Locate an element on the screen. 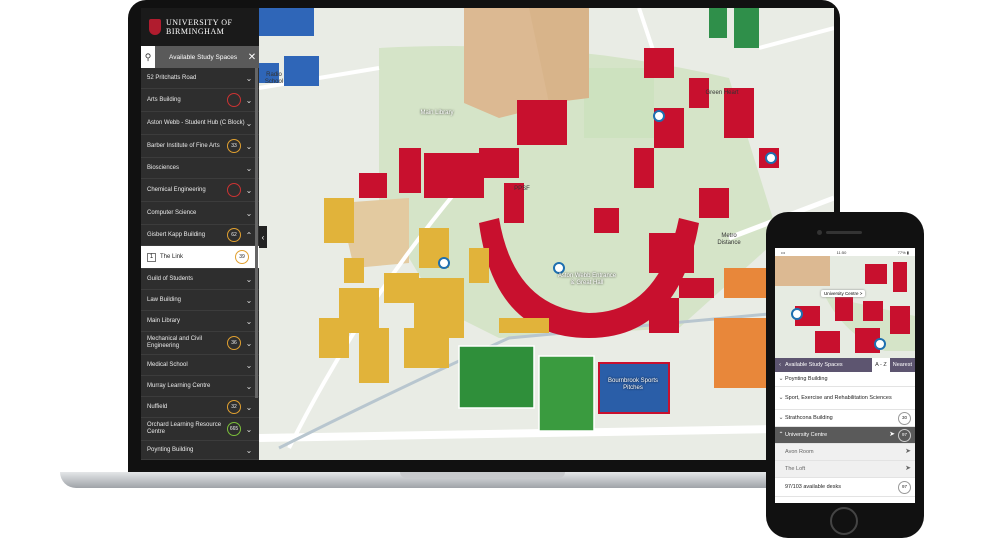 This screenshot has height=544, width=988. phone-map-svg is located at coordinates (845, 307).